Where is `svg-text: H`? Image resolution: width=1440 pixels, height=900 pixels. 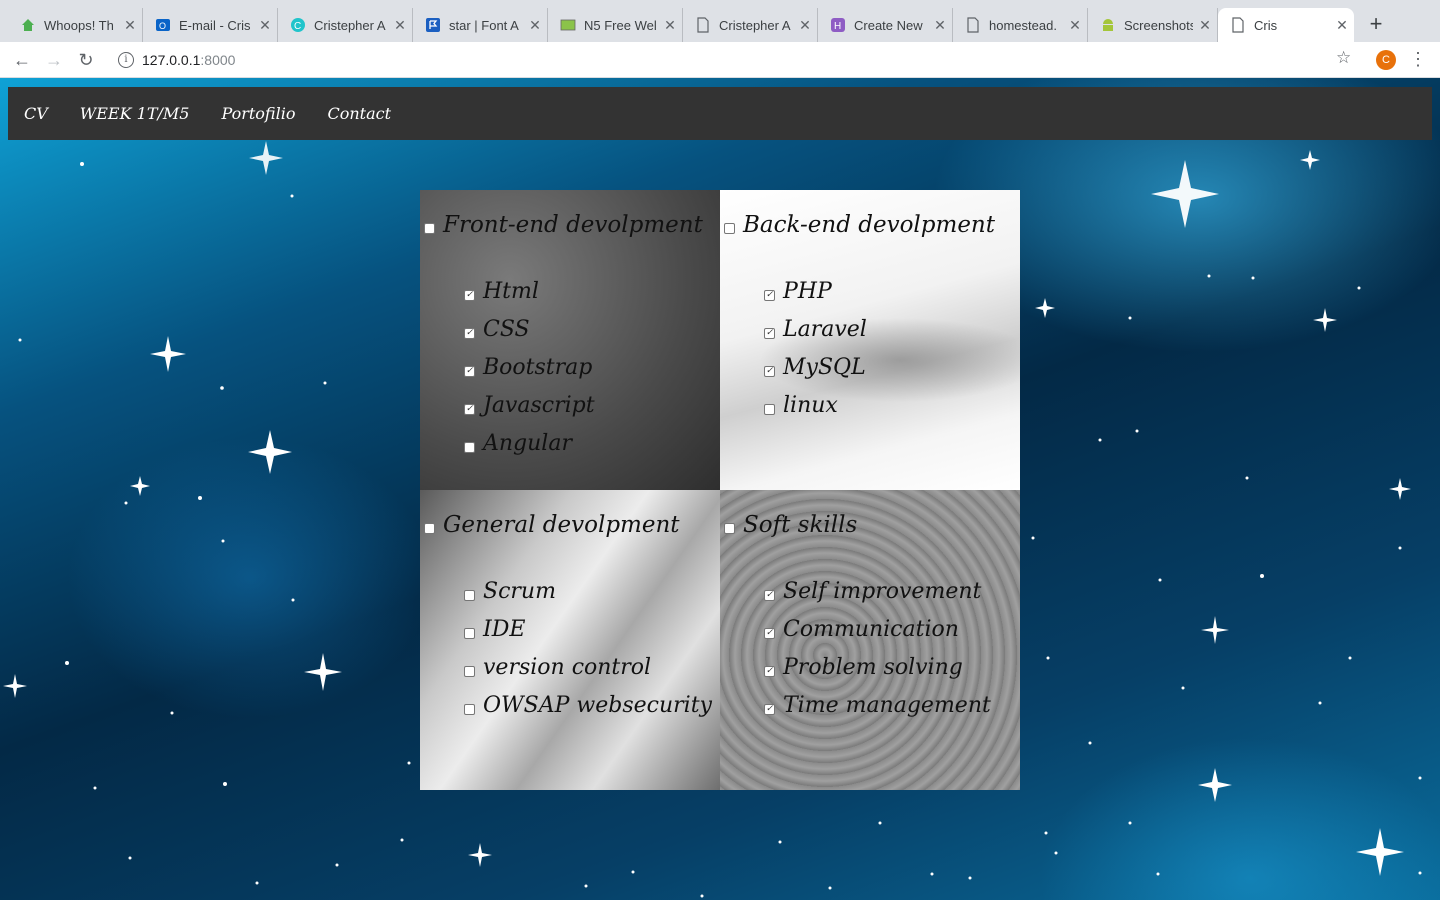 svg-text: H is located at coordinates (837, 26).